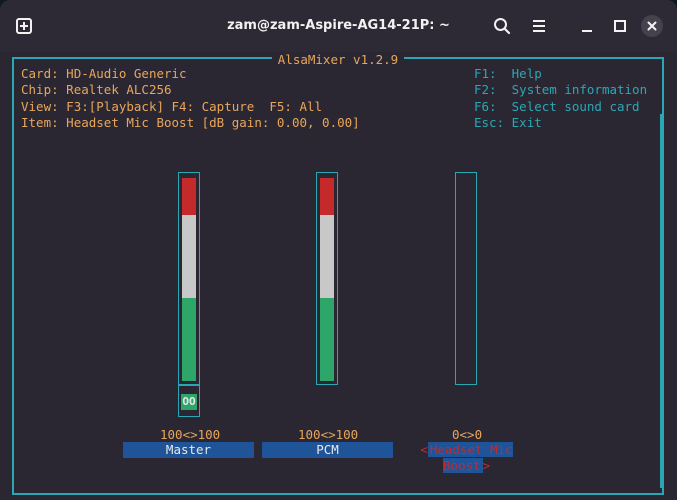  Describe the element at coordinates (662, 301) in the screenshot. I see `frame-right-edge` at that location.